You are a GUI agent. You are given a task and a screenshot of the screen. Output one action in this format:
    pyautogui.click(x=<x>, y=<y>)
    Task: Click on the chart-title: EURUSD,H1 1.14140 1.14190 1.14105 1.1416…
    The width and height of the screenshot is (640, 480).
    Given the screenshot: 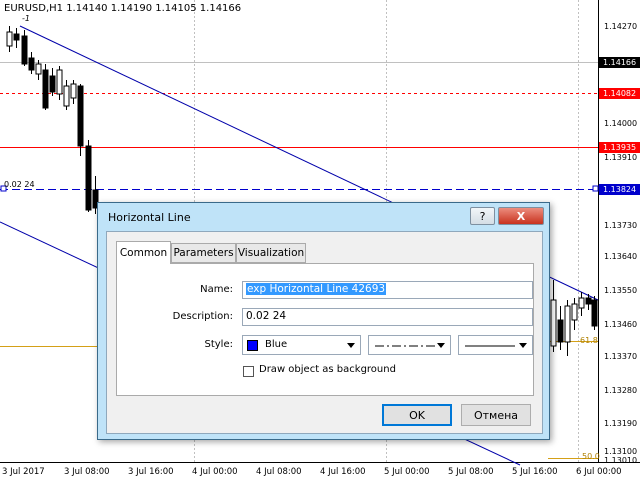 What is the action you would take?
    pyautogui.click(x=123, y=8)
    